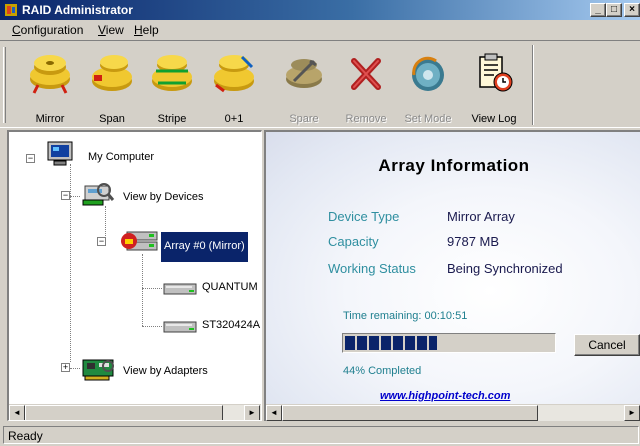  Describe the element at coordinates (366, 74) in the screenshot. I see `remove-x-icon` at that location.